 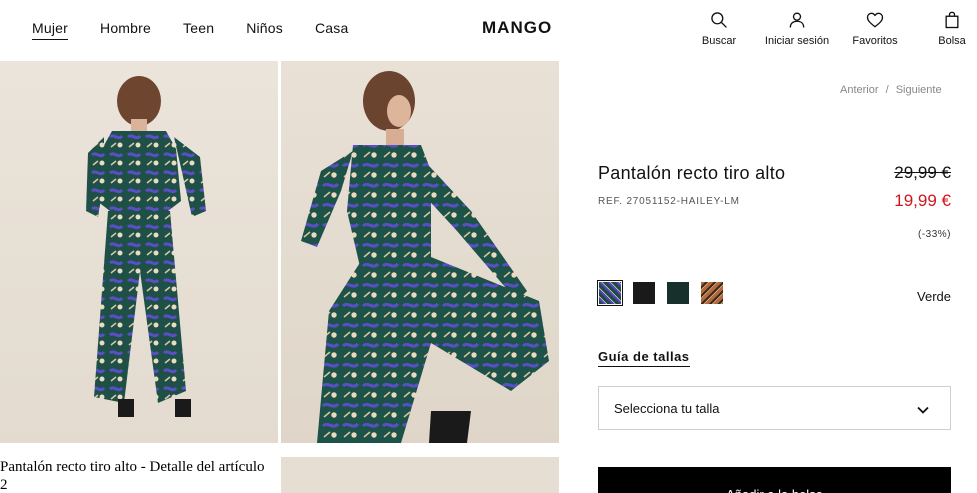 What do you see at coordinates (934, 234) in the screenshot?
I see `discount-badge: (-33%)` at bounding box center [934, 234].